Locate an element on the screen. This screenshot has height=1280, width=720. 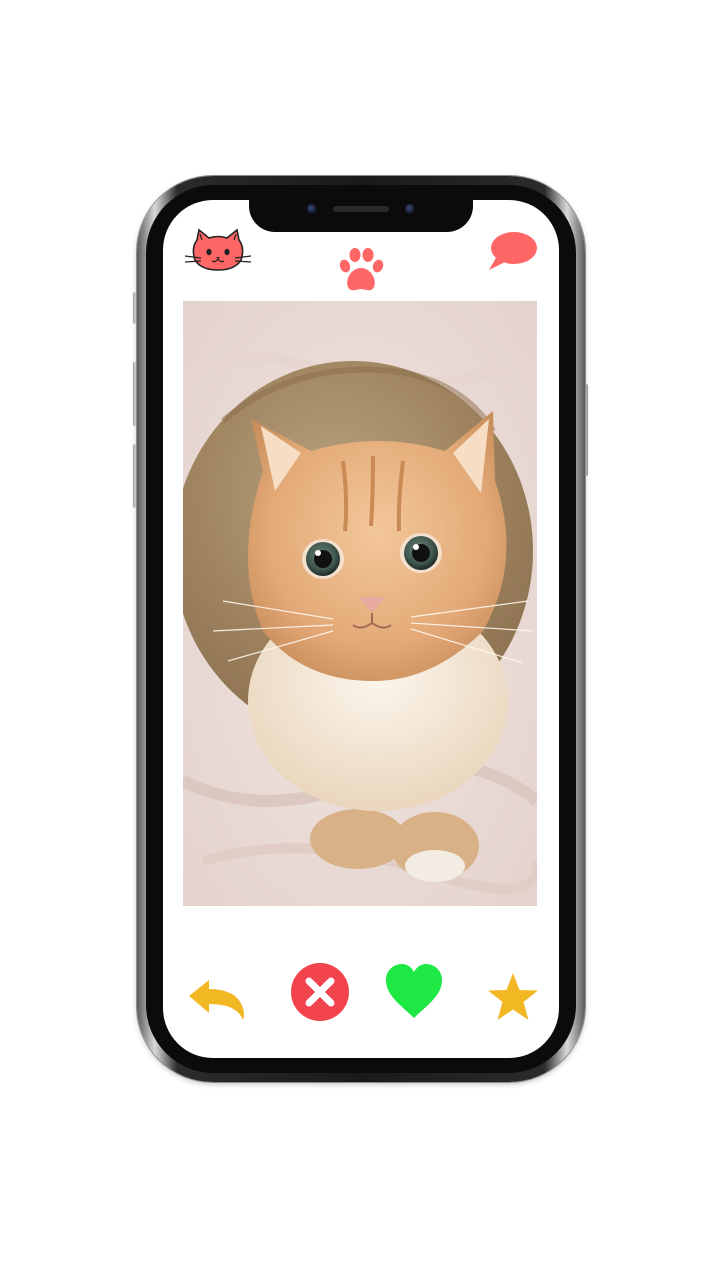
like-button is located at coordinates (414, 992).